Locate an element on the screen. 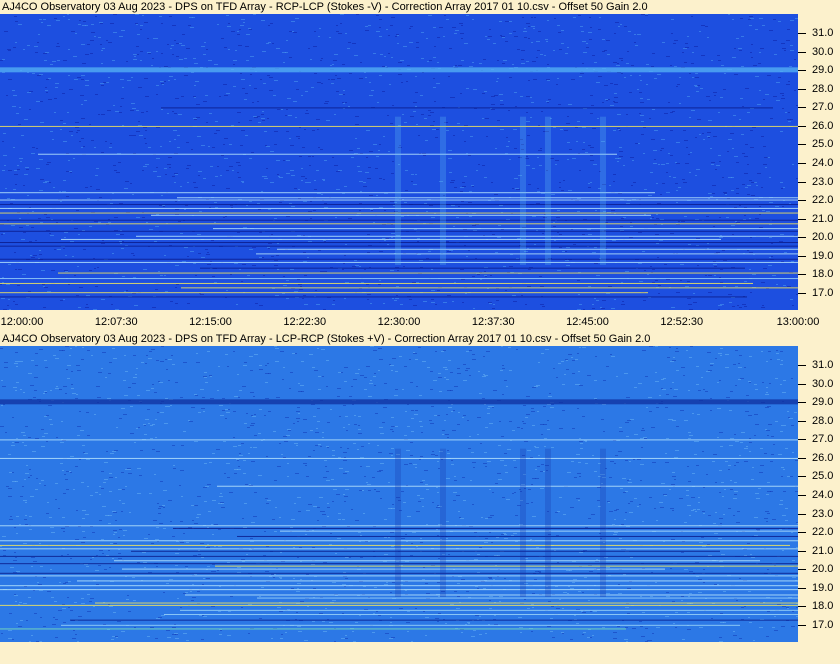  time-tick-label: 13:00:00 is located at coordinates (798, 322).